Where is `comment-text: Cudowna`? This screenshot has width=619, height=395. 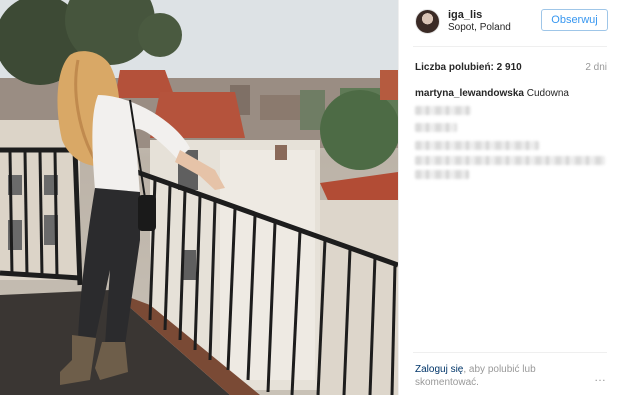 comment-text: Cudowna is located at coordinates (547, 93).